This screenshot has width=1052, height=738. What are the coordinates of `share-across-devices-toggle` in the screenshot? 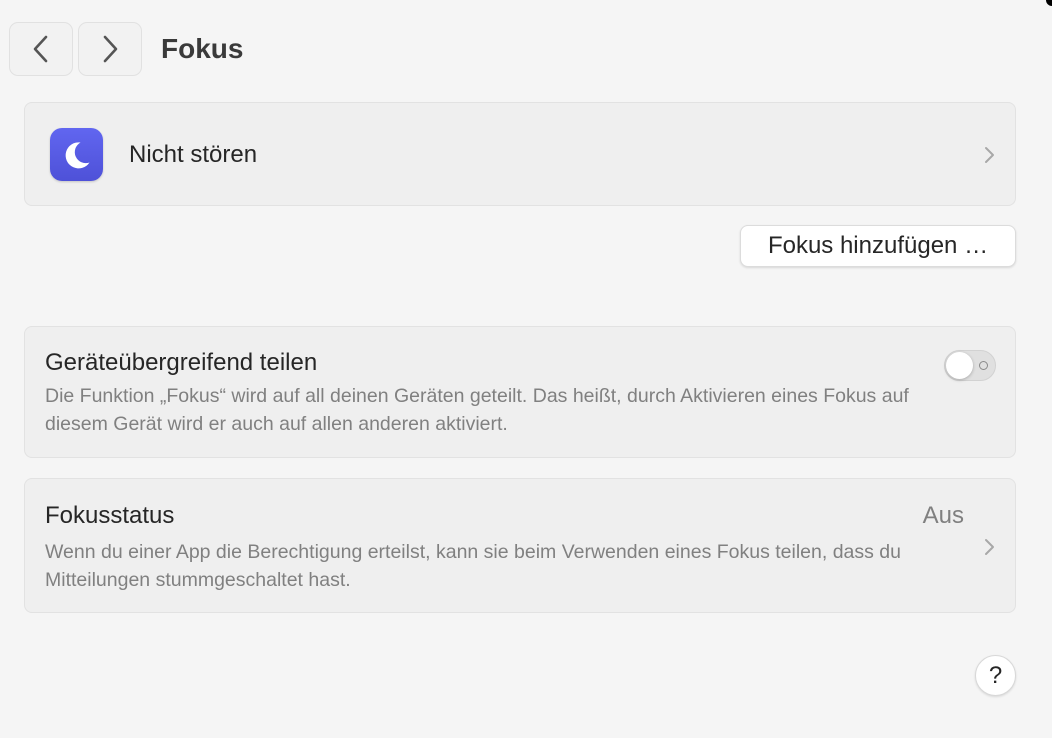 It's located at (970, 365).